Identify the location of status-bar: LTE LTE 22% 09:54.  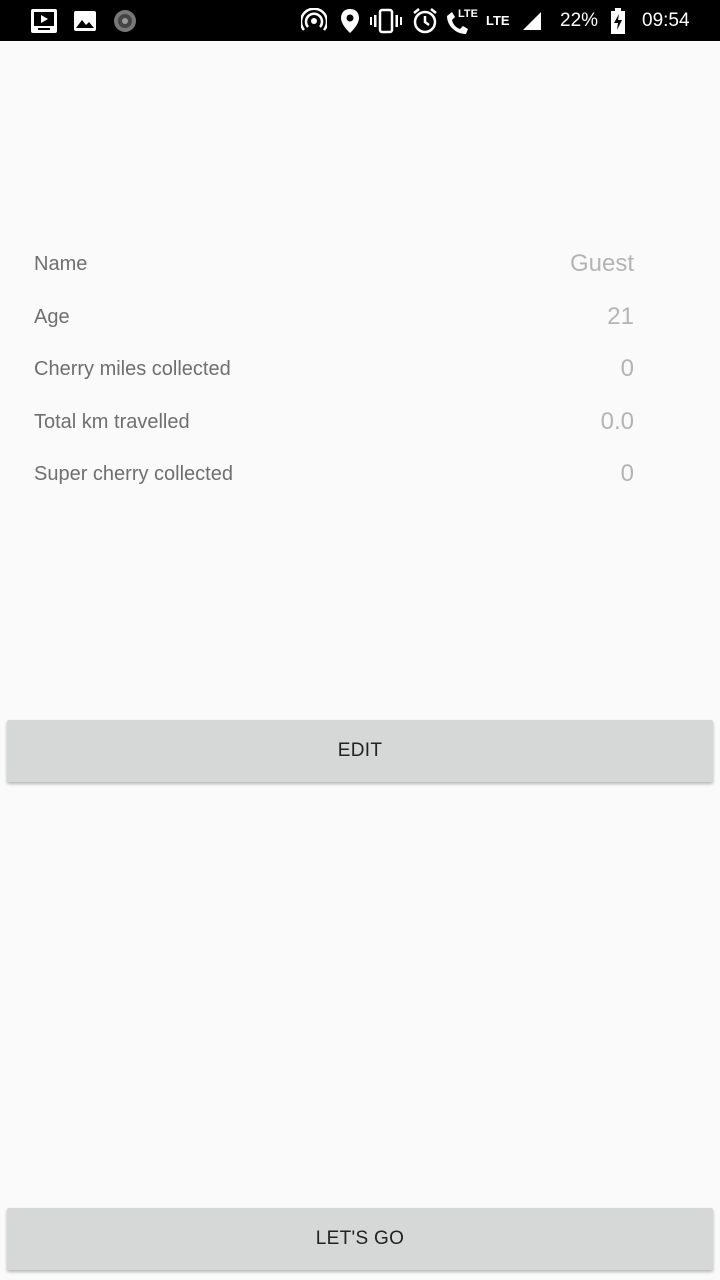
(360, 20).